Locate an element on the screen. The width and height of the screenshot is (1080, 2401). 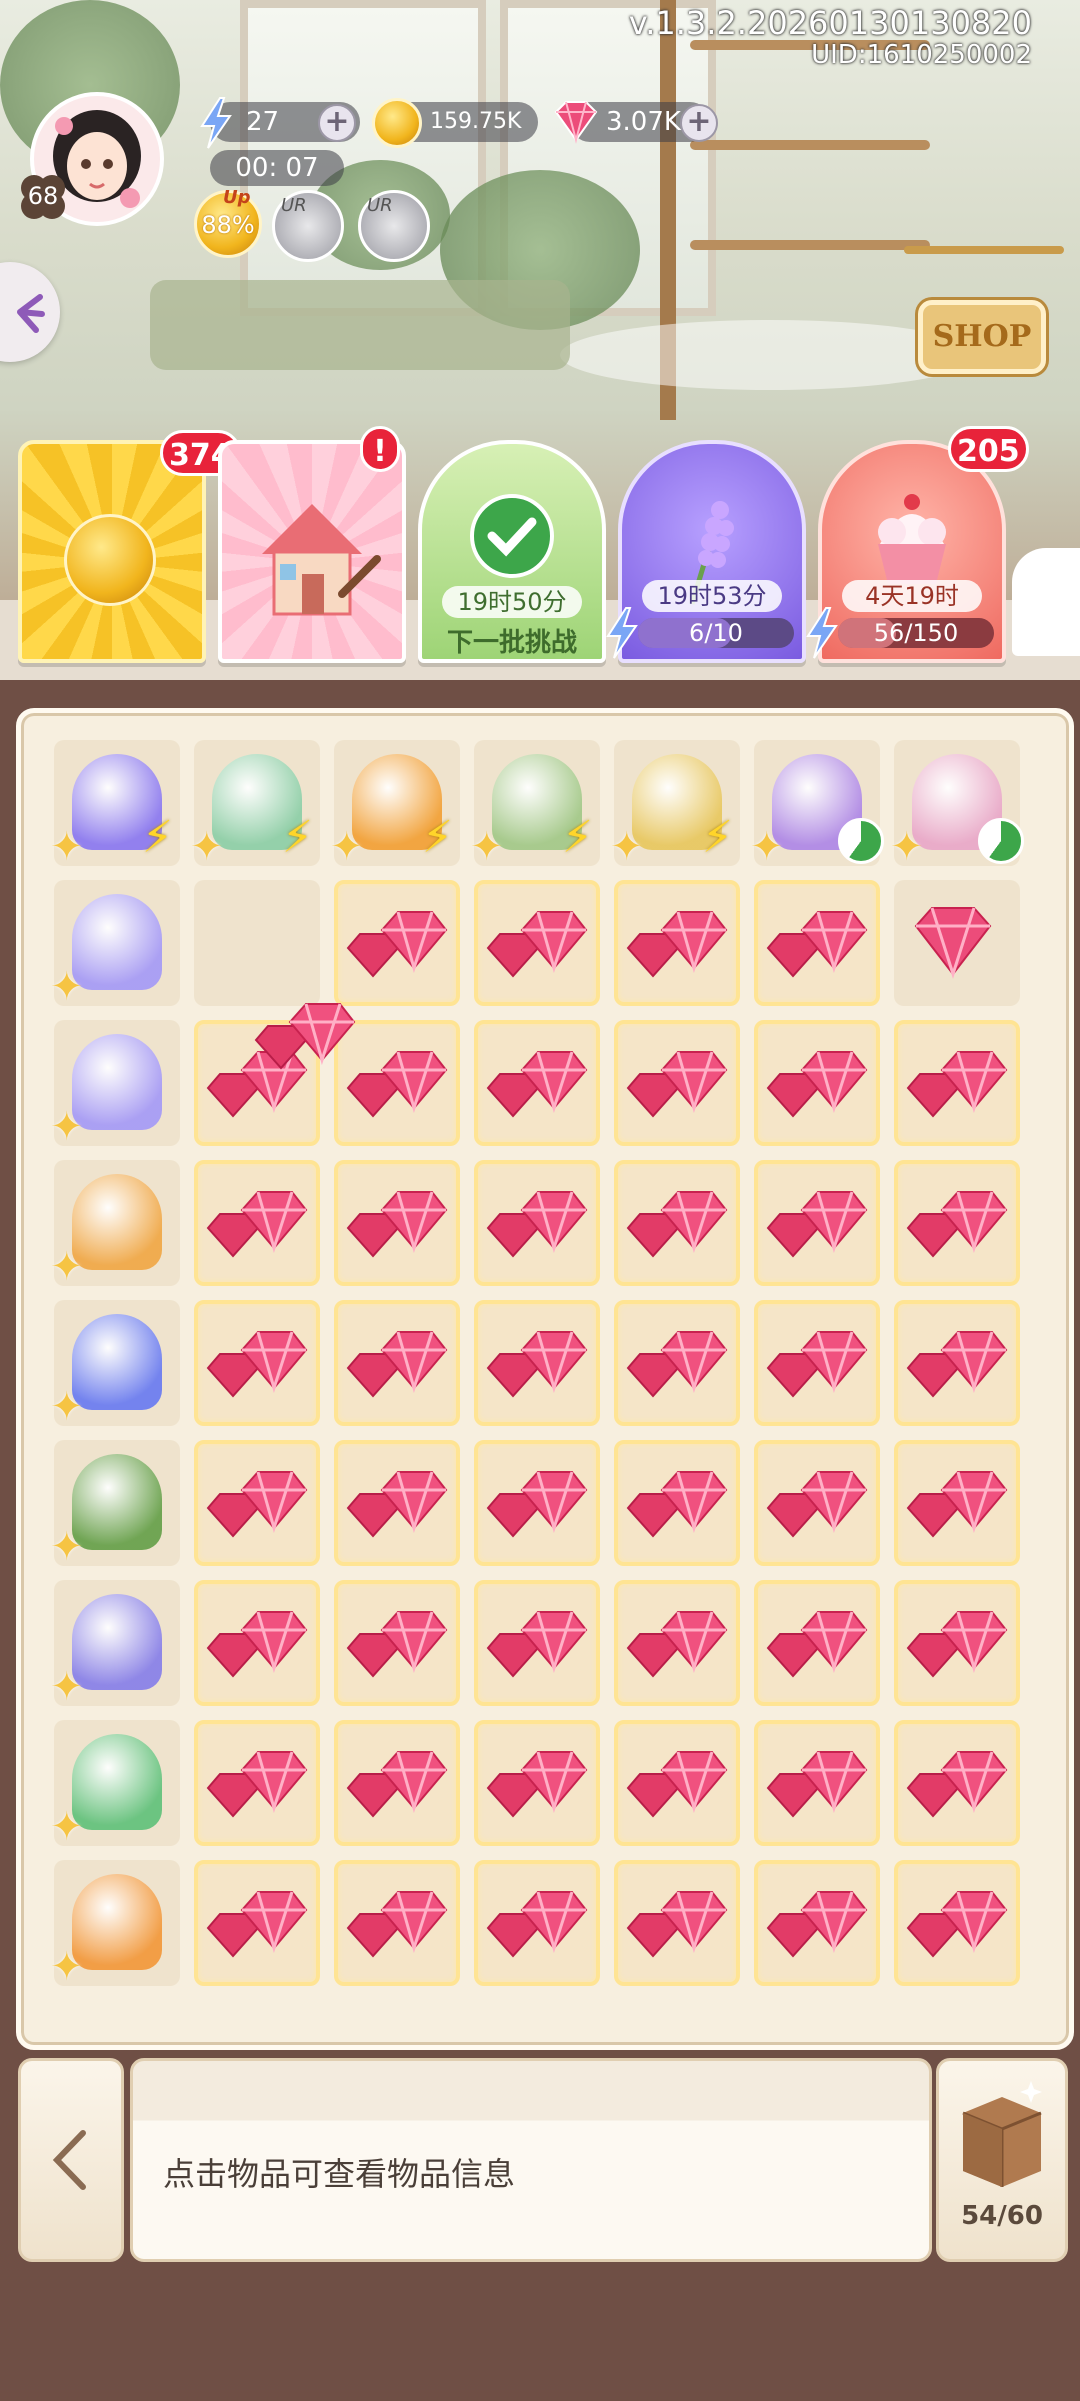
house-decor-event-card is located at coordinates (312, 551).